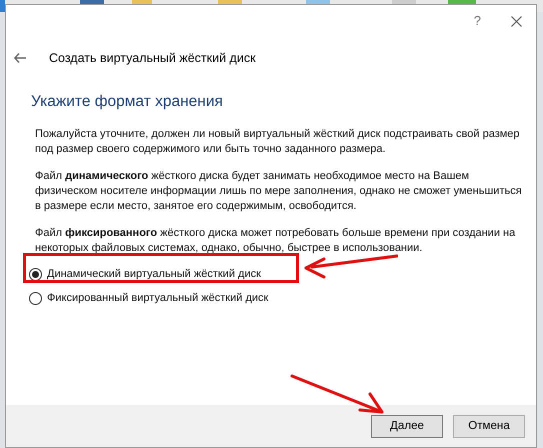 This screenshot has height=448, width=543. Describe the element at coordinates (278, 142) in the screenshot. I see `paragraph: Пожалуйста уточните, должен ли новый виртуальный жёсткий диск подстраивать свой размер под размер своего содержимого или быть точно заданного размера.` at that location.